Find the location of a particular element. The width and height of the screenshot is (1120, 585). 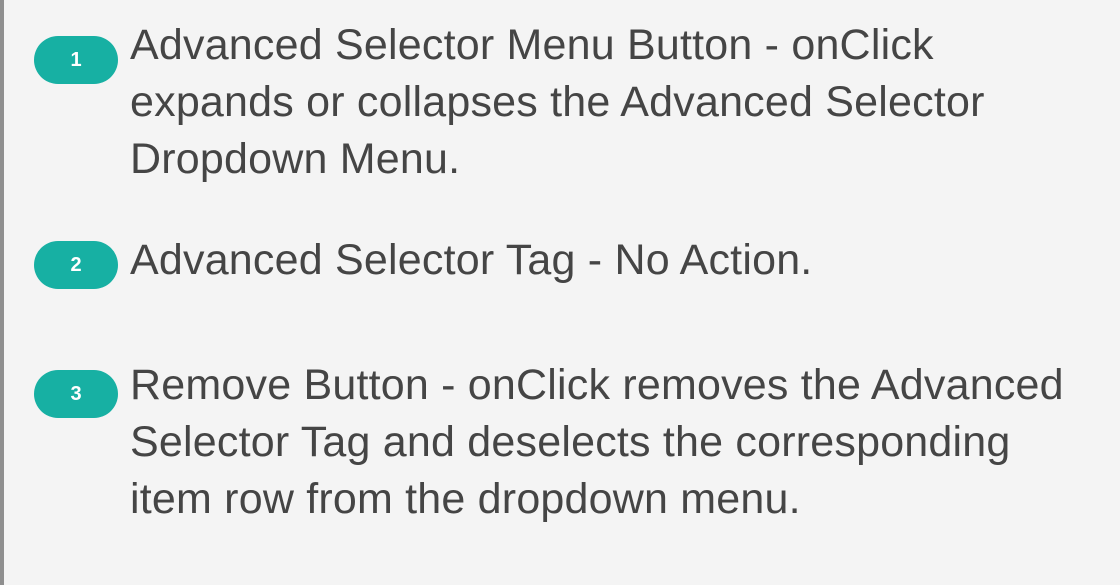

left-border-rule is located at coordinates (2, 292).